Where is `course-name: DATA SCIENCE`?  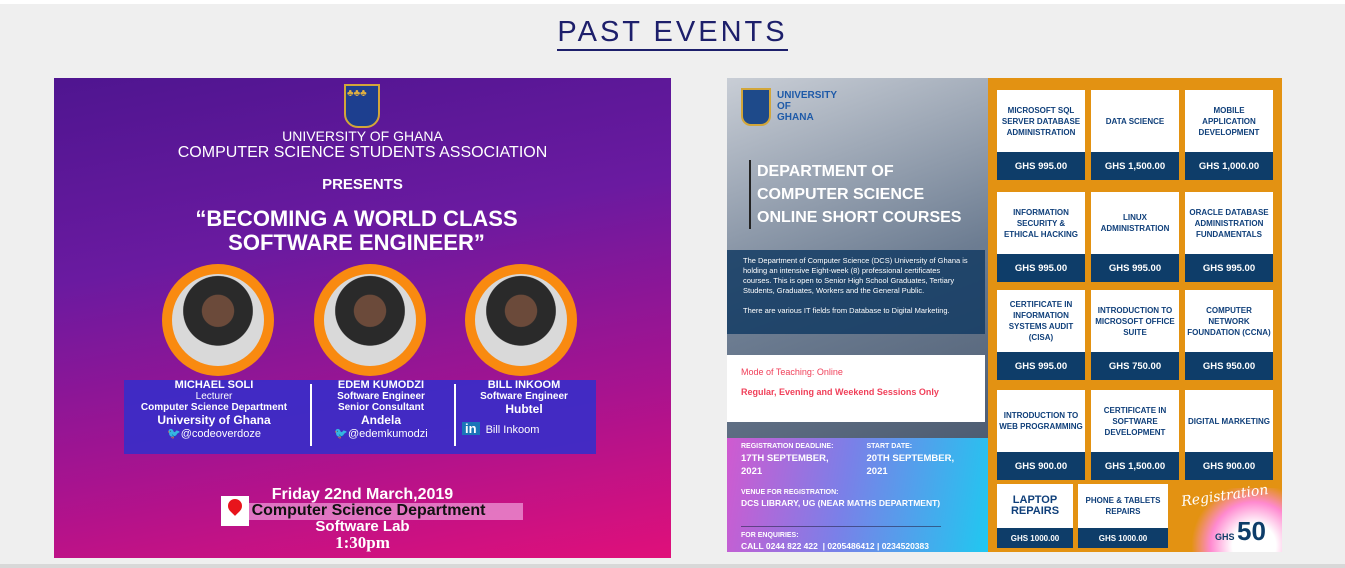
course-name: DATA SCIENCE is located at coordinates (1135, 121).